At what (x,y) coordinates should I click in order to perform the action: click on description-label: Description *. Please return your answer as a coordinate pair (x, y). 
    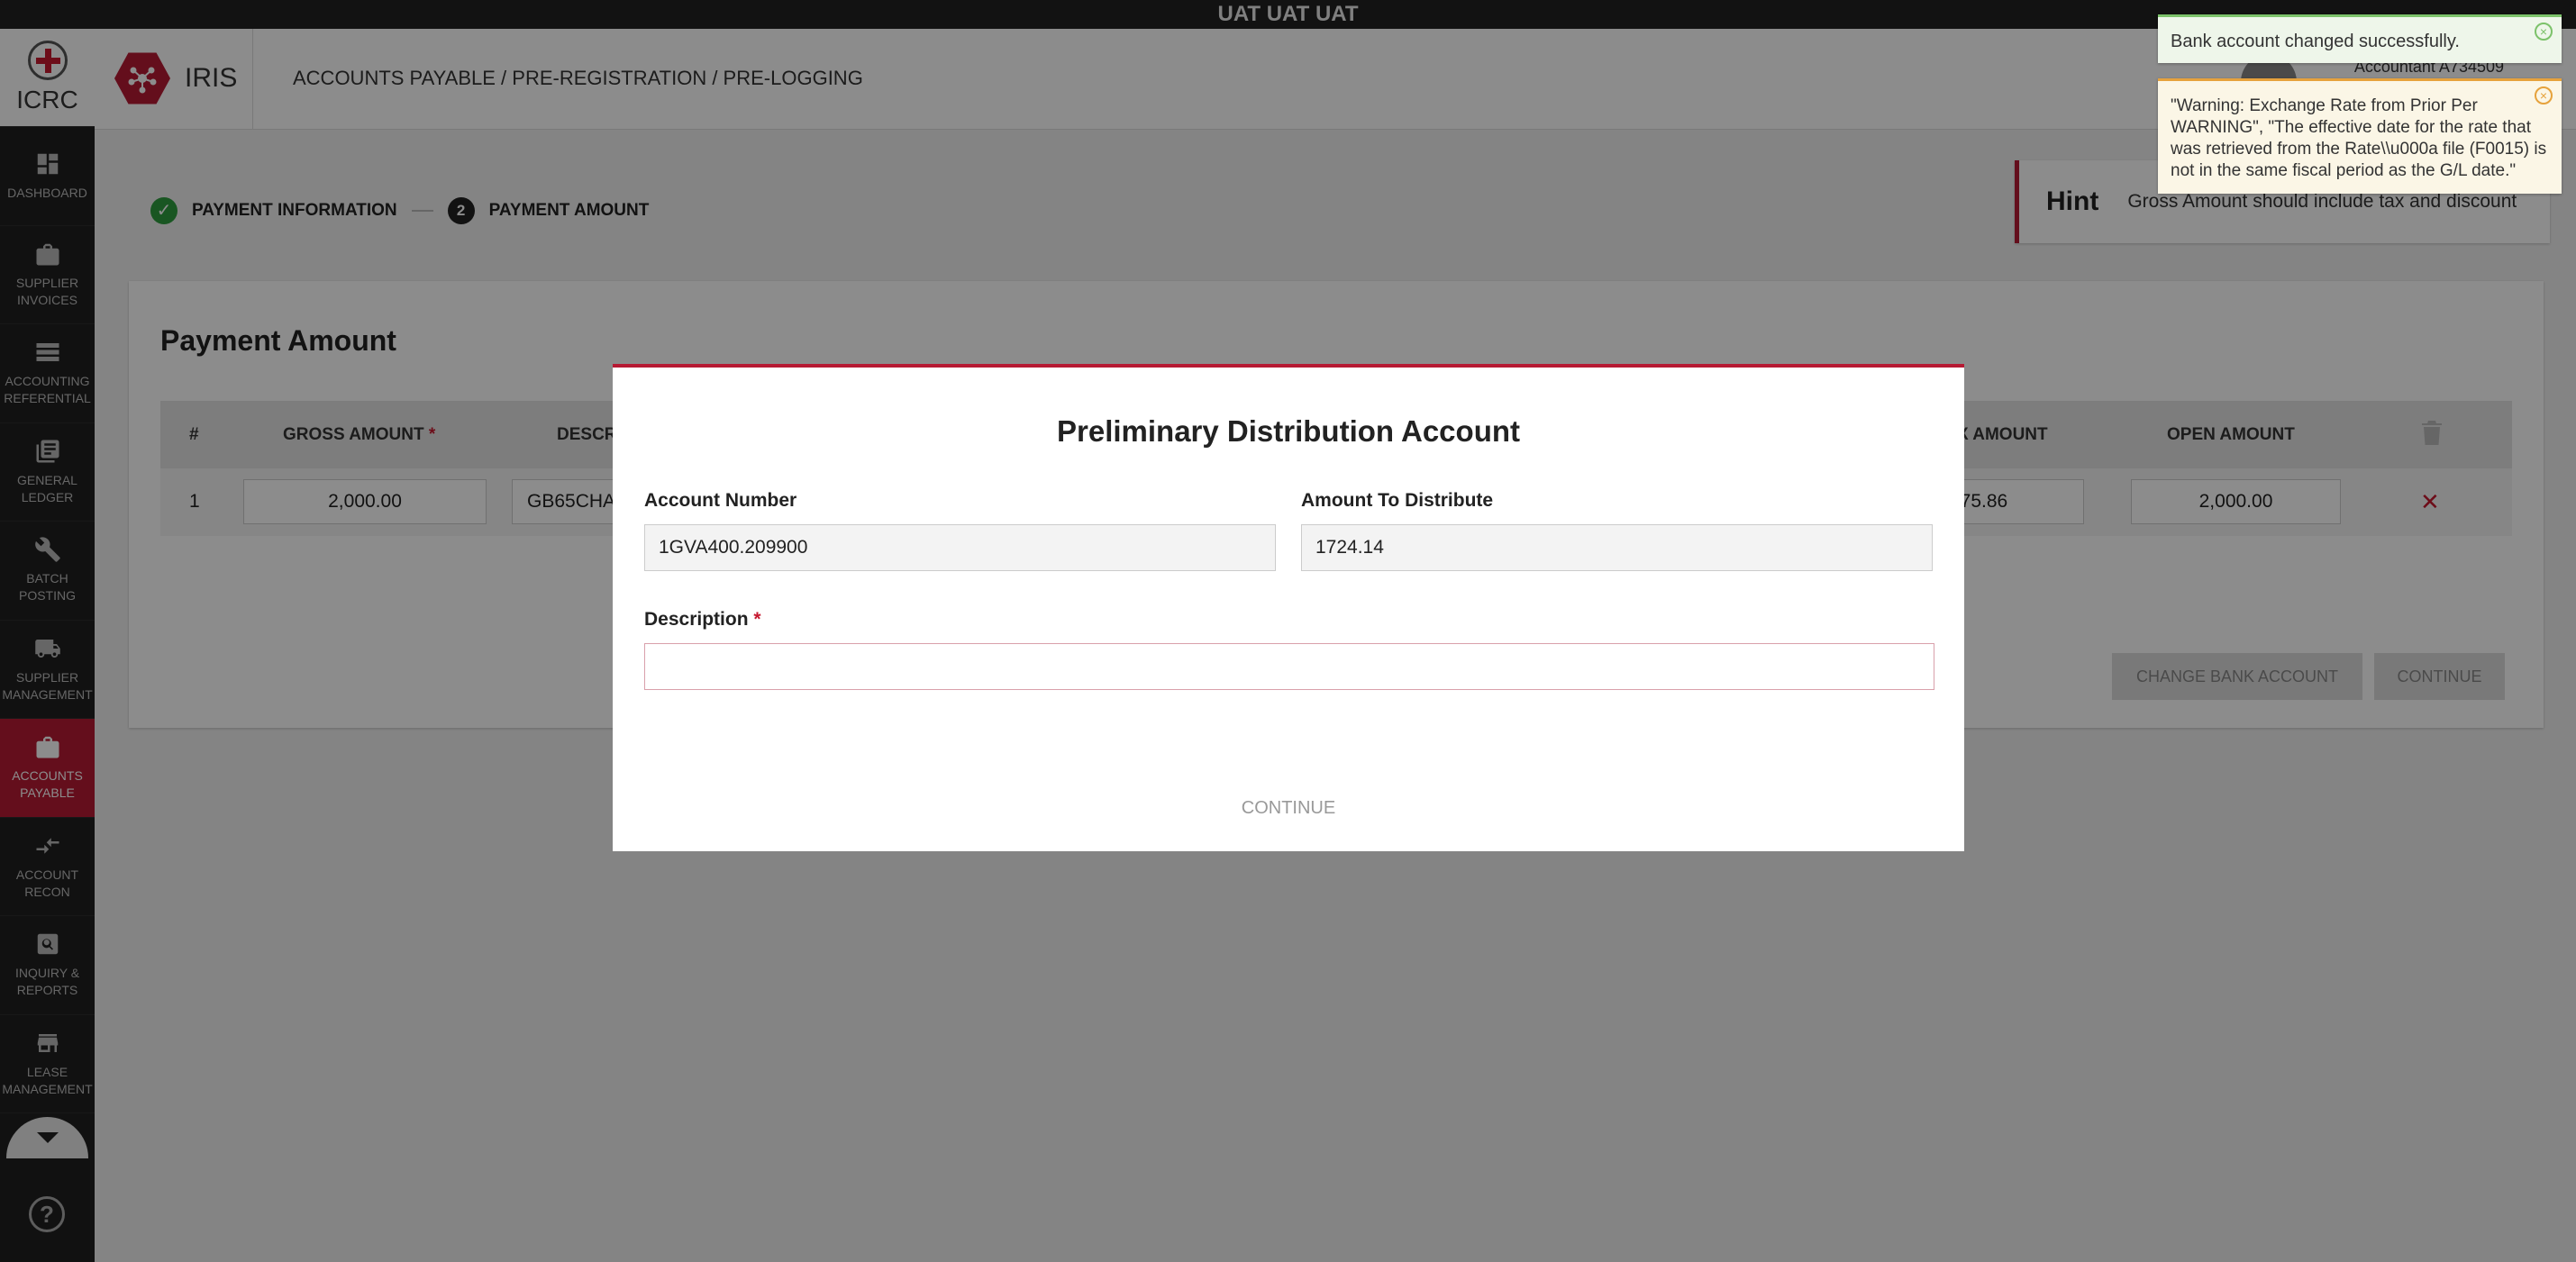
    Looking at the image, I should click on (702, 620).